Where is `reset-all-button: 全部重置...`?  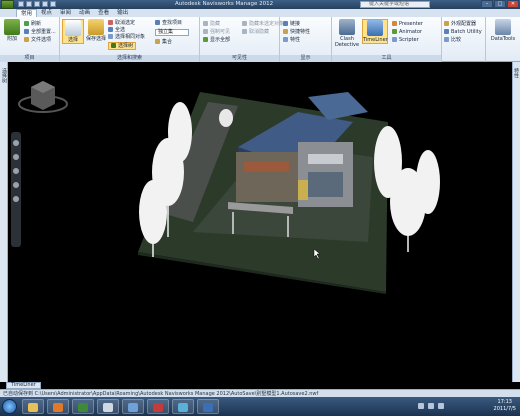 reset-all-button: 全部重置... is located at coordinates (40, 32).